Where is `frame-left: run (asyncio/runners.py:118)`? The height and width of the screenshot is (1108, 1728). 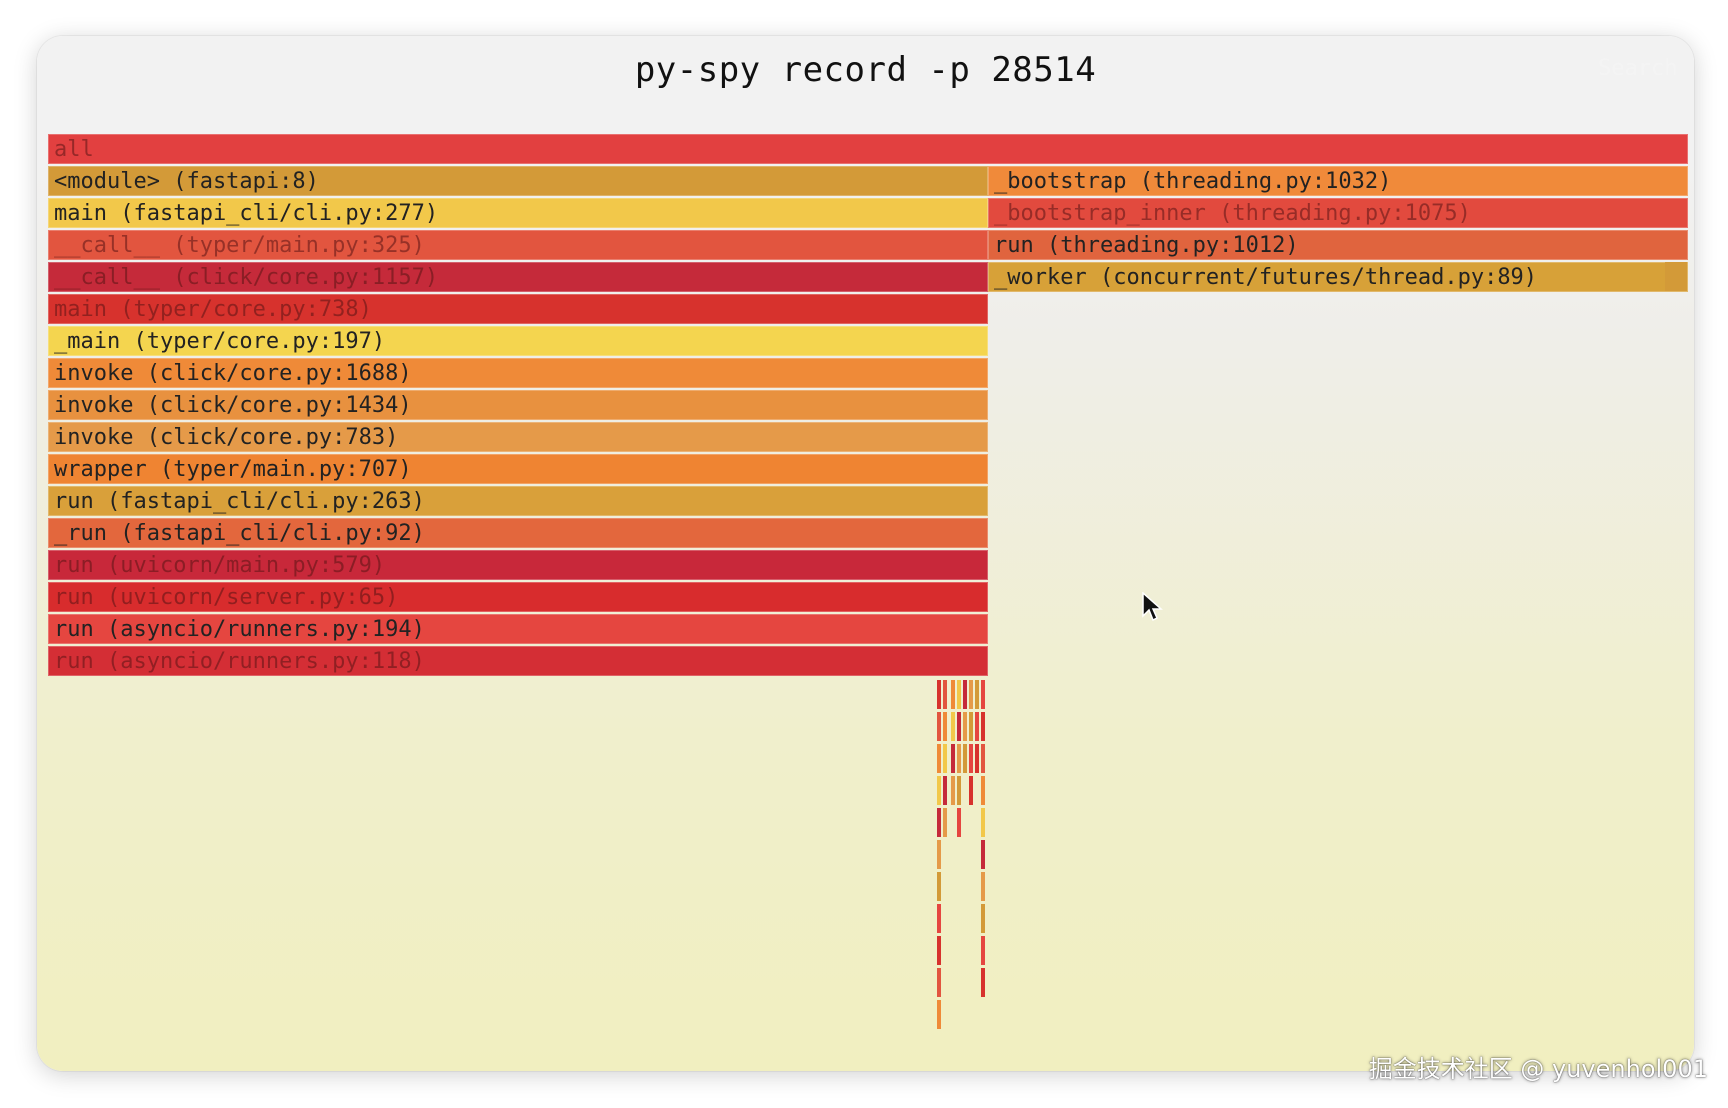
frame-left: run (asyncio/runners.py:118) is located at coordinates (518, 661).